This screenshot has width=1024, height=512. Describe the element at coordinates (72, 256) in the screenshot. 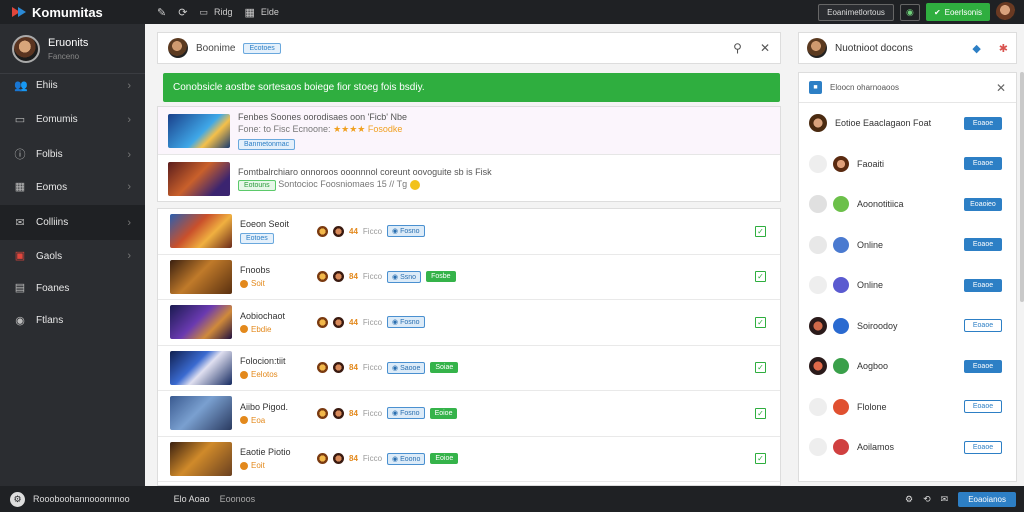

I see `sidebar-item: ▣ Gaols ›` at that location.